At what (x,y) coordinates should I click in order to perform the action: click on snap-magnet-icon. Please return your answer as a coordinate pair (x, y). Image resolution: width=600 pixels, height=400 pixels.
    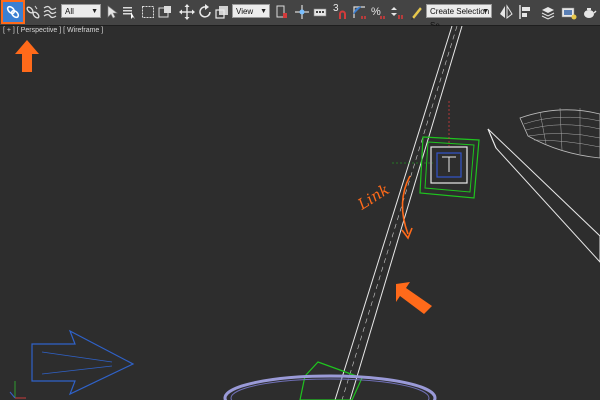
    Looking at the image, I should click on (342, 14).